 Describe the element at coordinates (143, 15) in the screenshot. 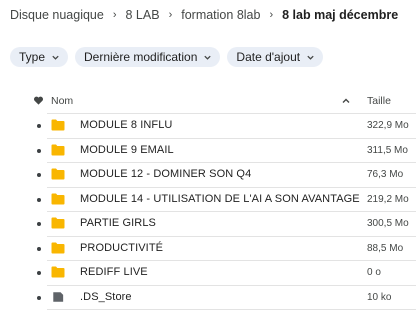

I see `breadcrumb-item-8lab: 8 LAB` at that location.